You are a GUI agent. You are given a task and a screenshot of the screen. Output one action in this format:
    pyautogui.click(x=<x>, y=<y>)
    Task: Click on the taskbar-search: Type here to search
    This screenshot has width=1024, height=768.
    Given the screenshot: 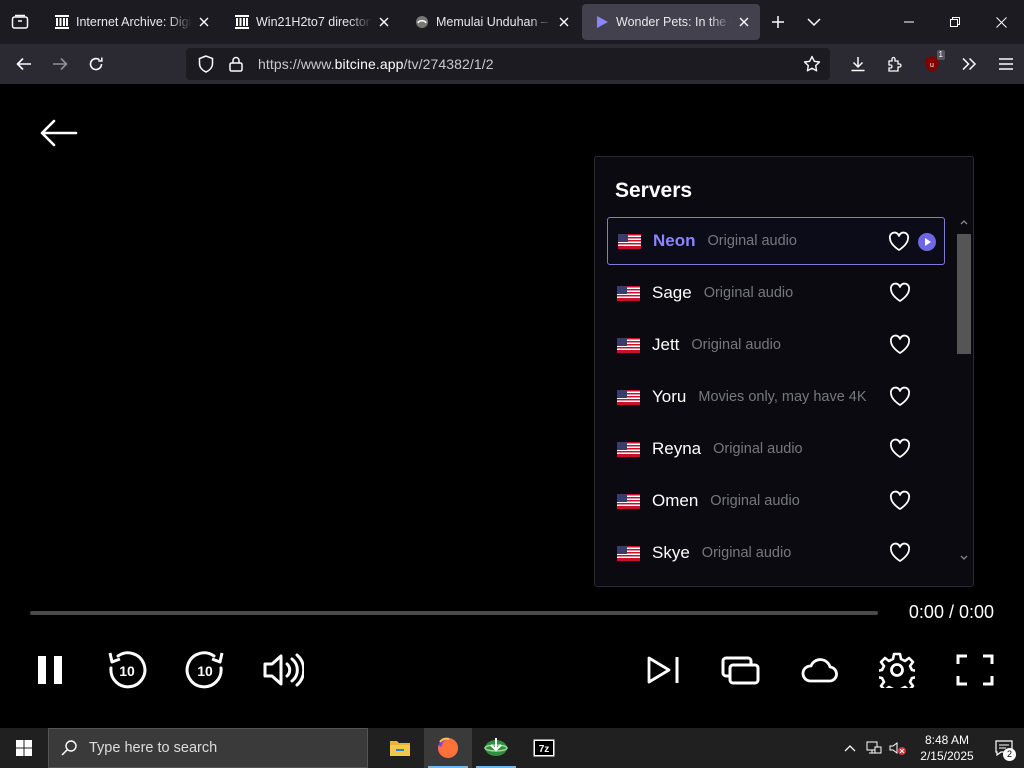 What is the action you would take?
    pyautogui.click(x=208, y=748)
    